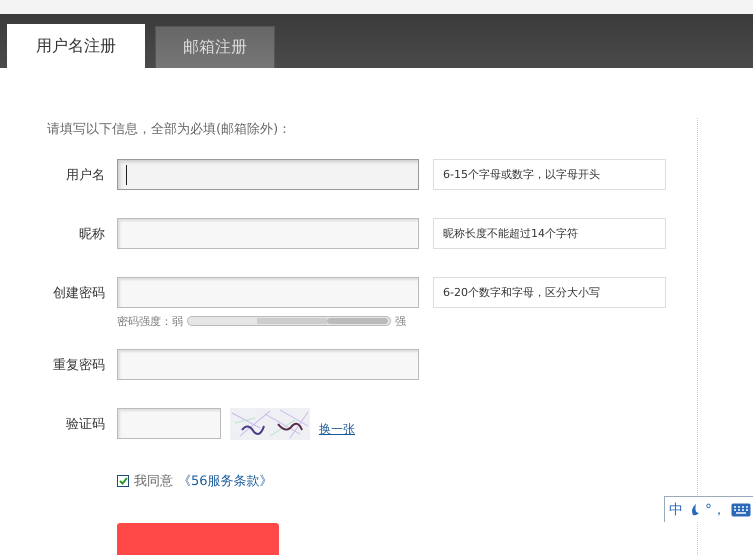 This screenshot has width=753, height=555. What do you see at coordinates (78, 365) in the screenshot?
I see `field-label: 重复密码` at bounding box center [78, 365].